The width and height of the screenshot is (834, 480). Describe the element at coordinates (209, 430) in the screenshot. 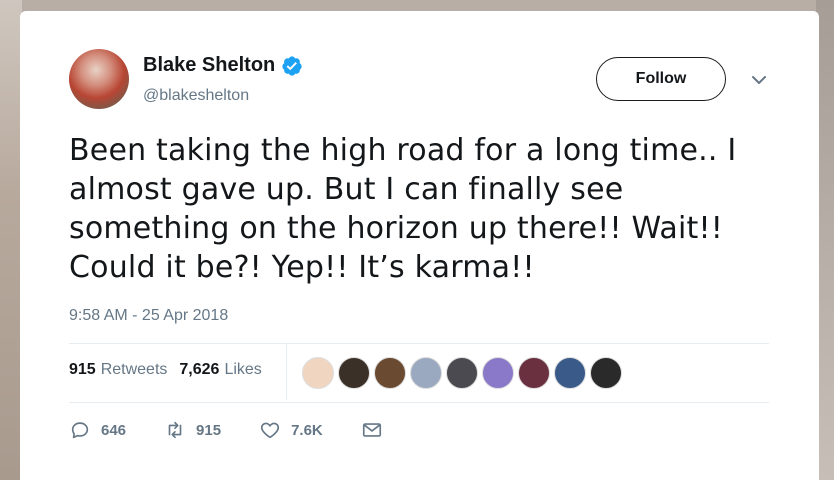

I see `retweet-count: 915` at that location.